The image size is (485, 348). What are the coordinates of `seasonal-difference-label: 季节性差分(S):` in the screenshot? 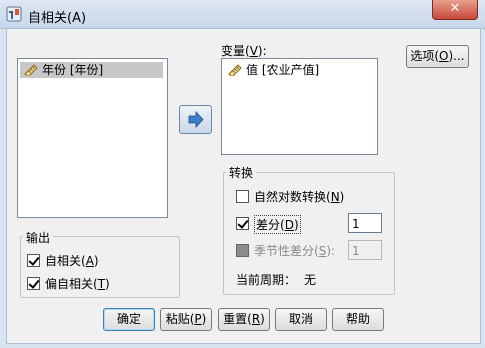 It's located at (295, 251).